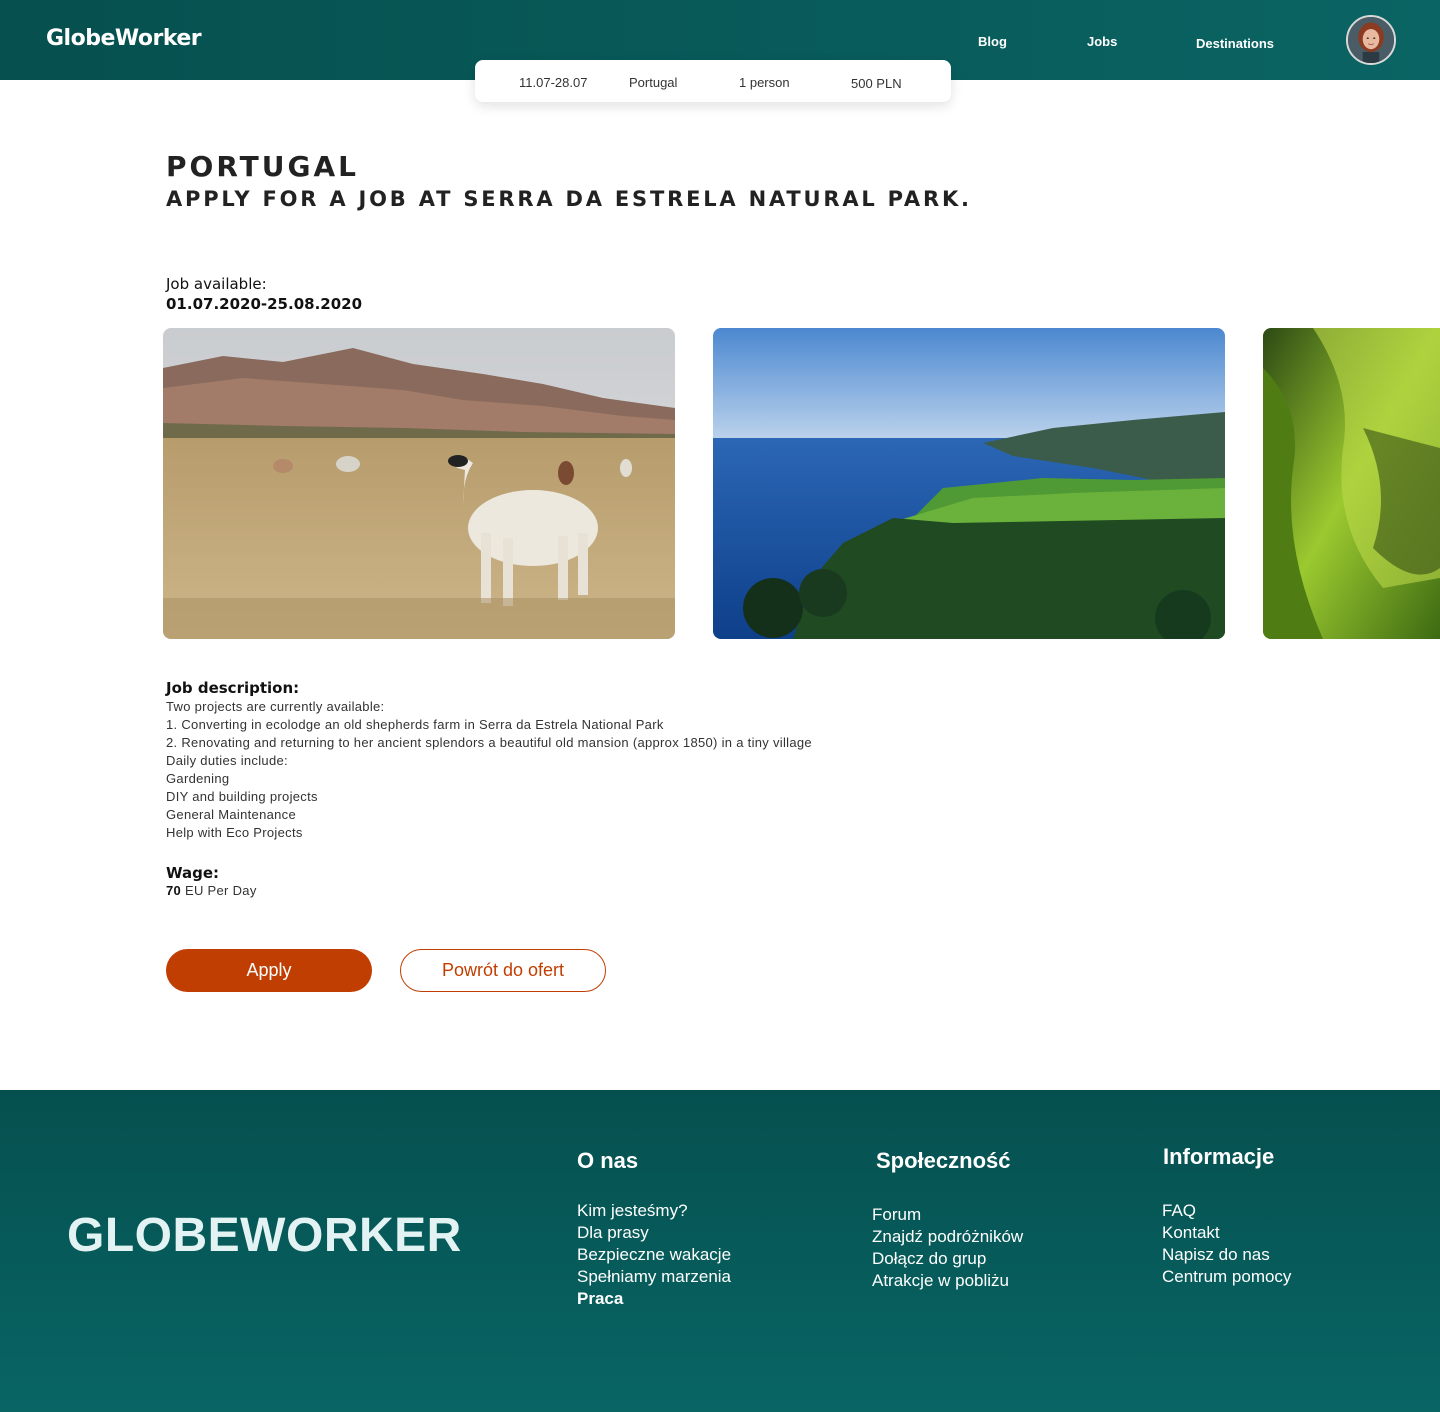  What do you see at coordinates (264, 1235) in the screenshot?
I see `footer-logo: GLOBEWORKER` at bounding box center [264, 1235].